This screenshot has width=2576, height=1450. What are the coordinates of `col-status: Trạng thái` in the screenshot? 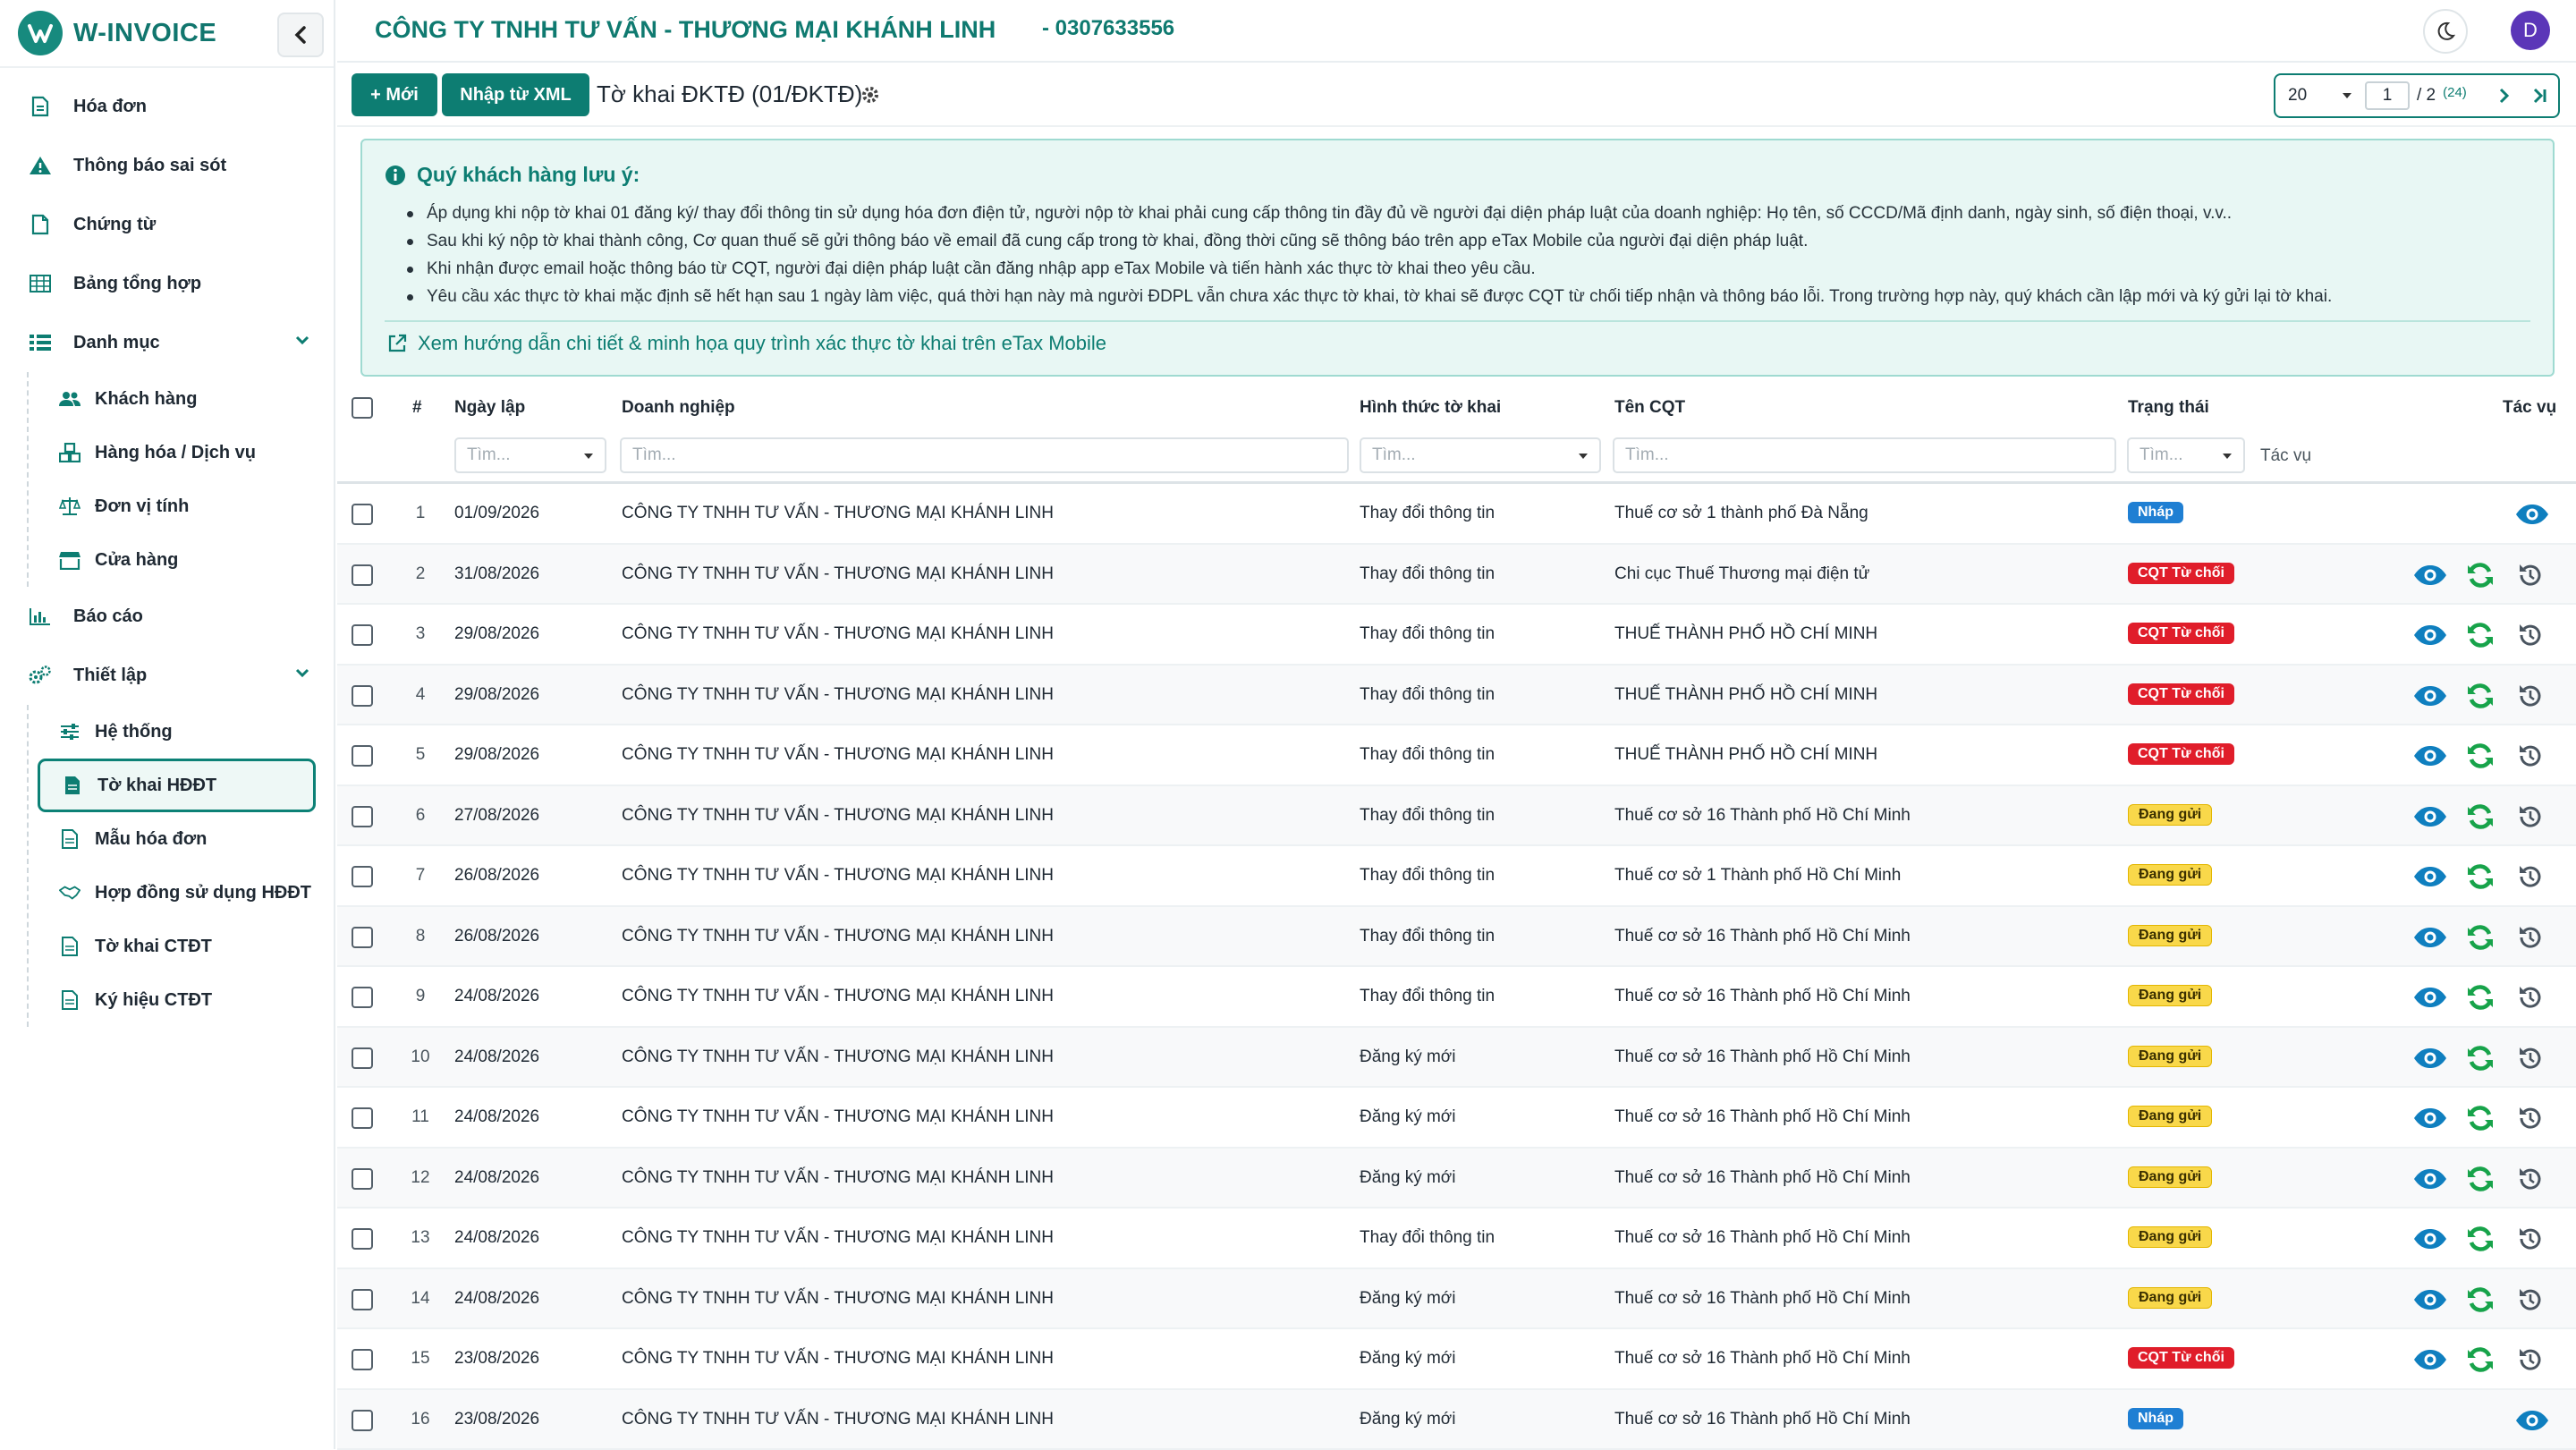 It's located at (2168, 408).